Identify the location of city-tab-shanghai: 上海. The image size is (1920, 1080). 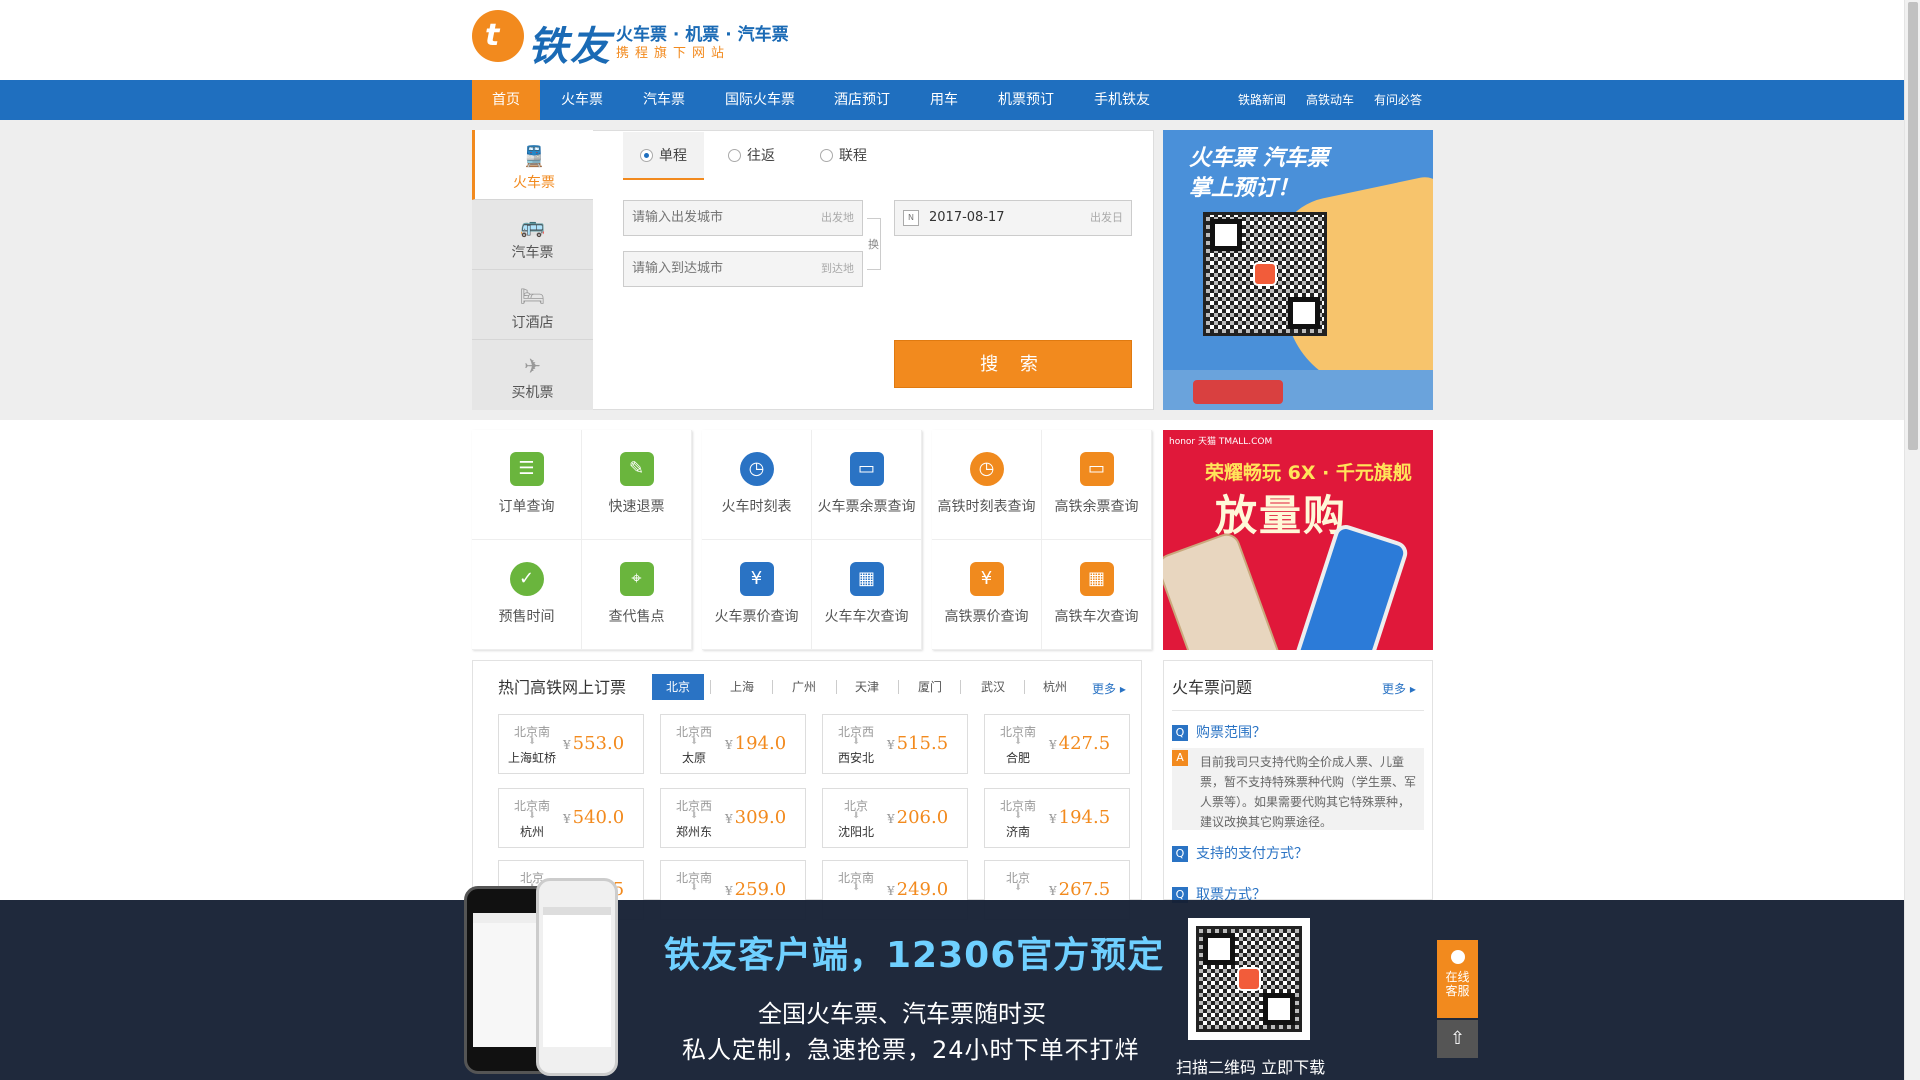
(742, 687).